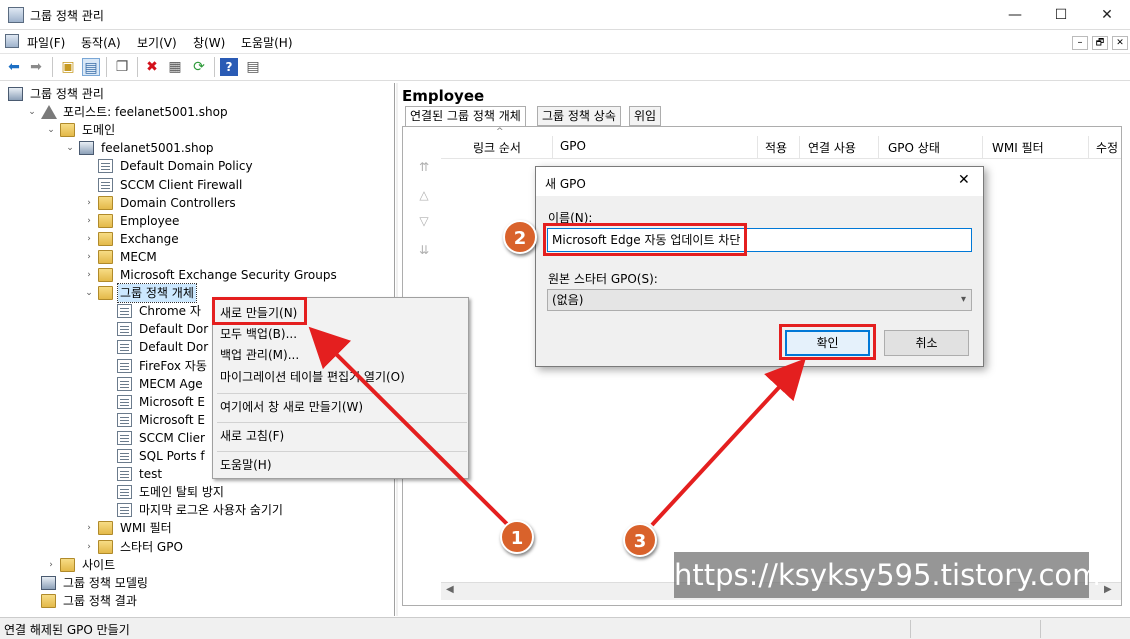  What do you see at coordinates (234, 185) in the screenshot?
I see `tree-item: SCCM Client Firewall` at bounding box center [234, 185].